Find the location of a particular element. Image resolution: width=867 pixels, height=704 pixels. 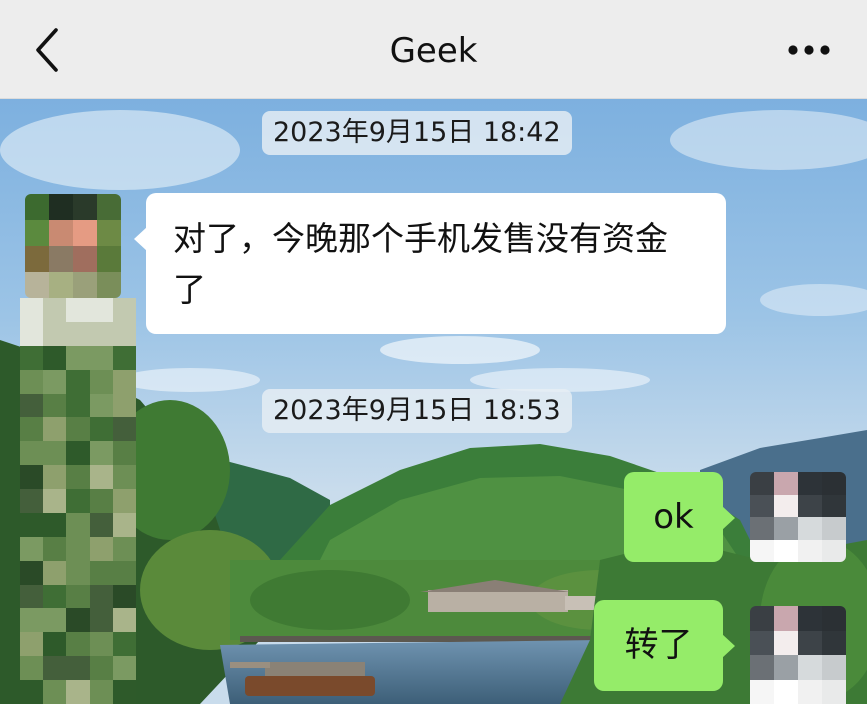

navigation-bar: Geek is located at coordinates (433, 49).